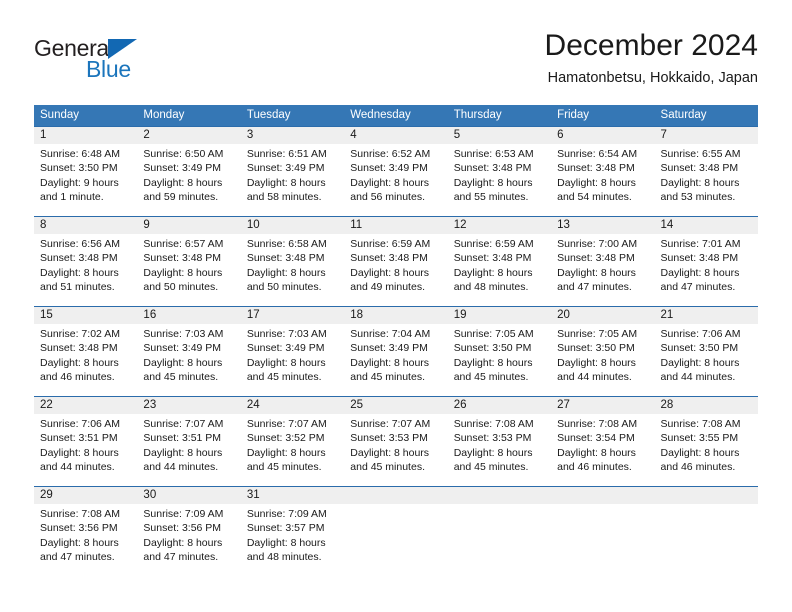 The width and height of the screenshot is (792, 612). I want to click on day-number: 19, so click(499, 315).